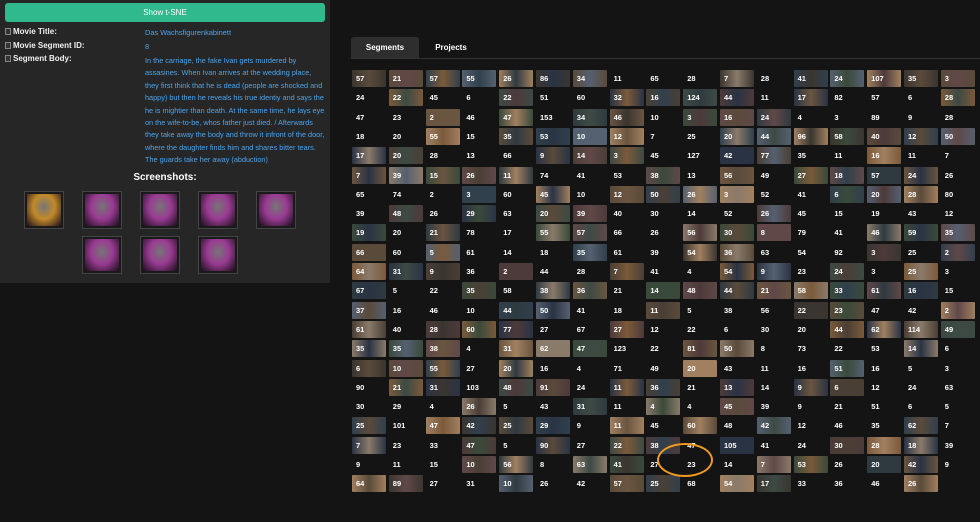  What do you see at coordinates (663, 445) in the screenshot?
I see `segment-item: 38` at bounding box center [663, 445].